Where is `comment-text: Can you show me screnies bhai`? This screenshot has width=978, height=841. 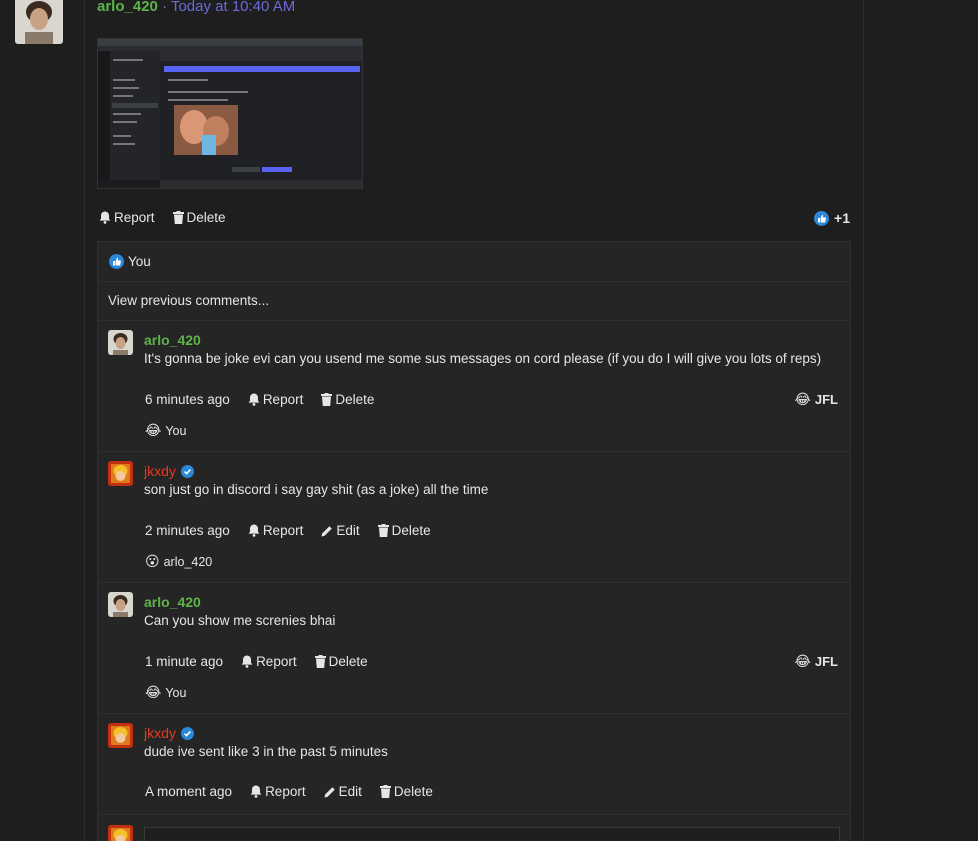
comment-text: Can you show me screnies bhai is located at coordinates (240, 620).